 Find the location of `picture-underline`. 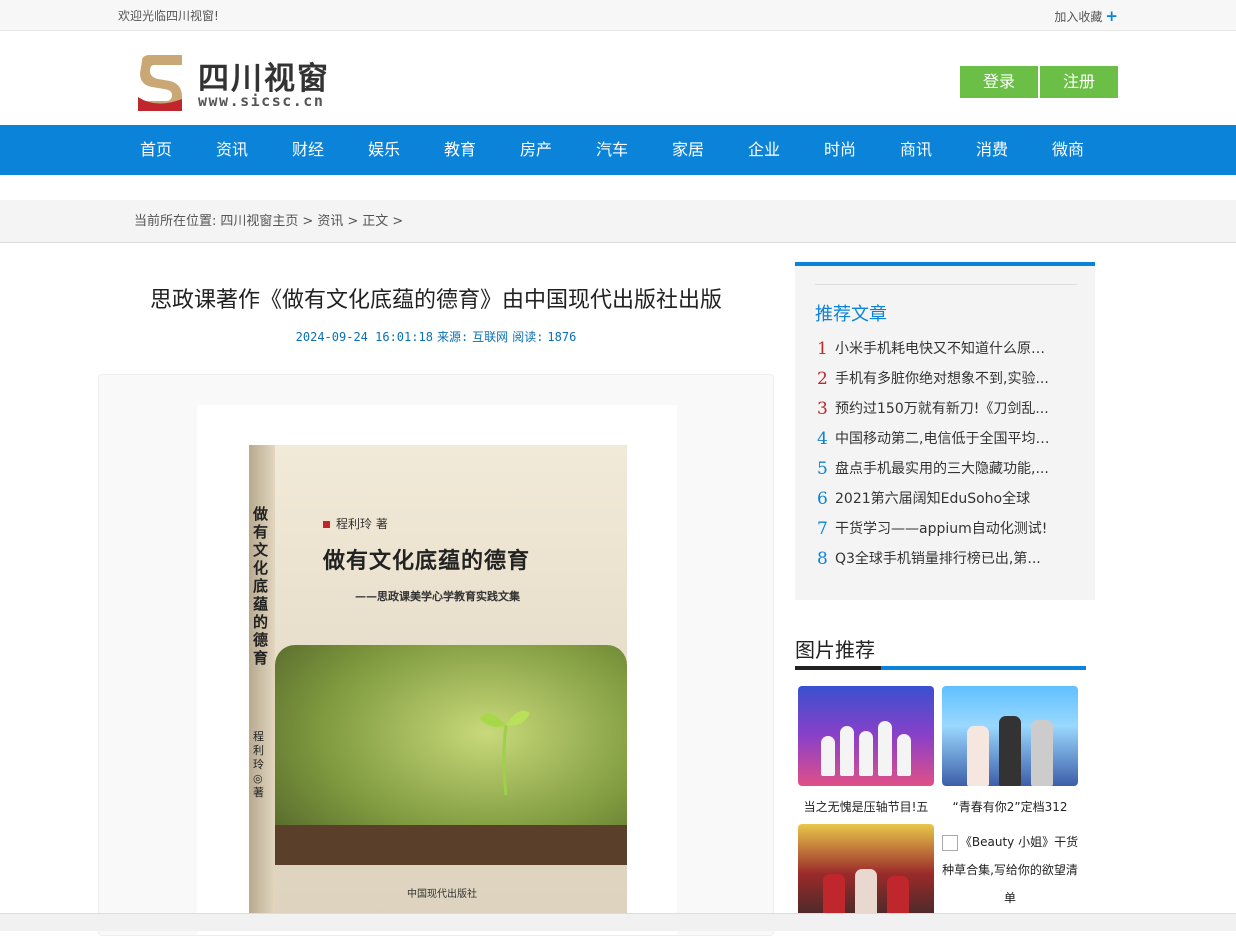

picture-underline is located at coordinates (940, 668).